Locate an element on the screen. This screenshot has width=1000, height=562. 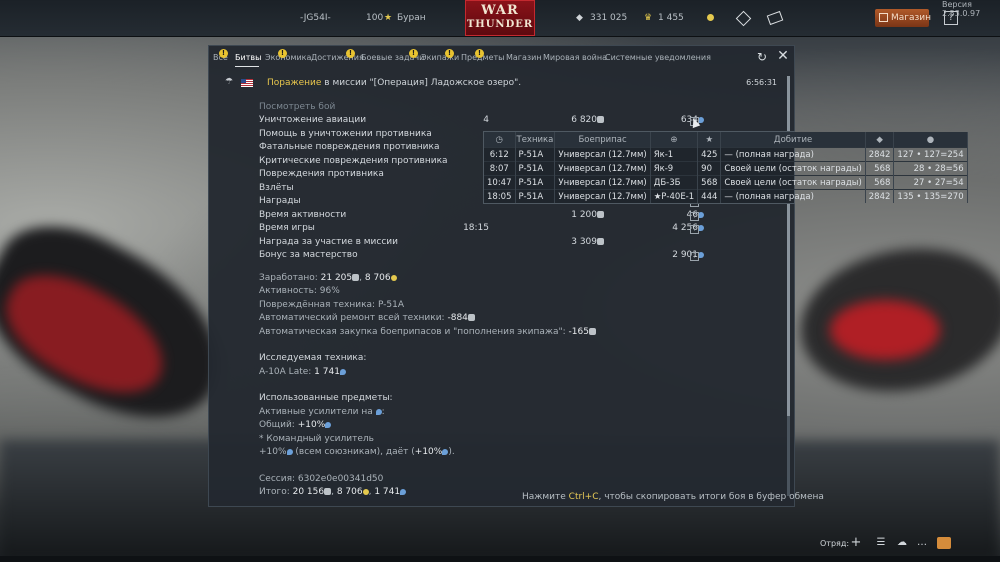
add-squad-member-icon: + is located at coordinates (856, 542).